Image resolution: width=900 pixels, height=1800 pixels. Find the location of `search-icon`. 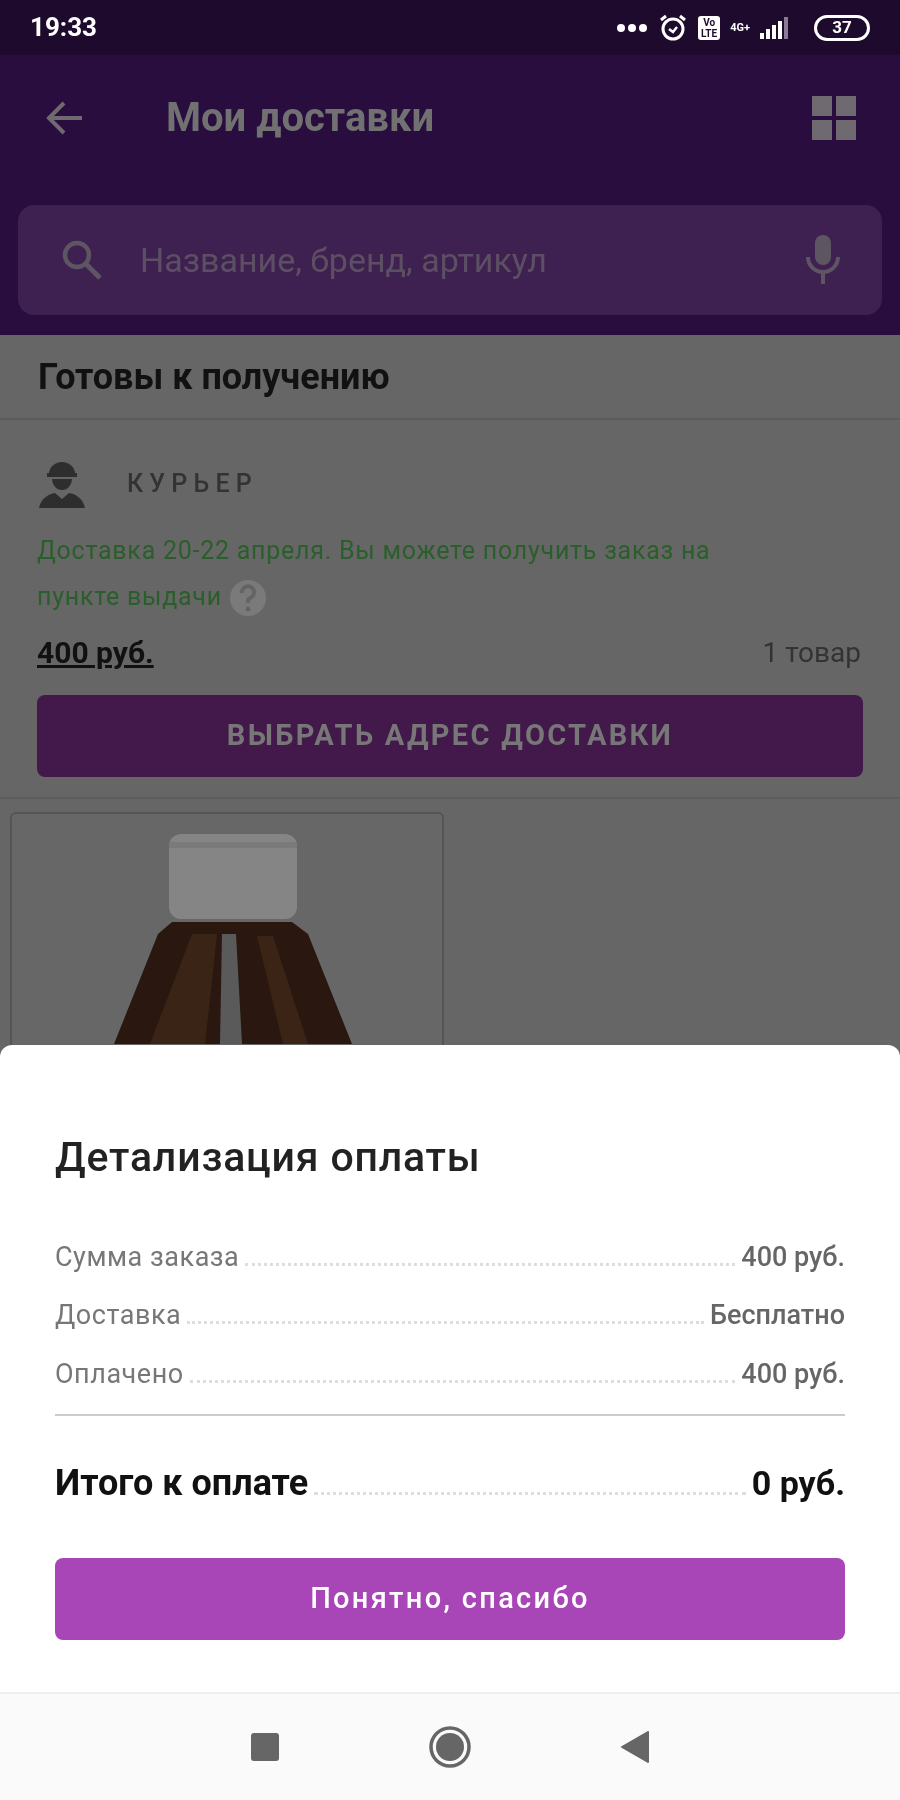

search-icon is located at coordinates (82, 260).